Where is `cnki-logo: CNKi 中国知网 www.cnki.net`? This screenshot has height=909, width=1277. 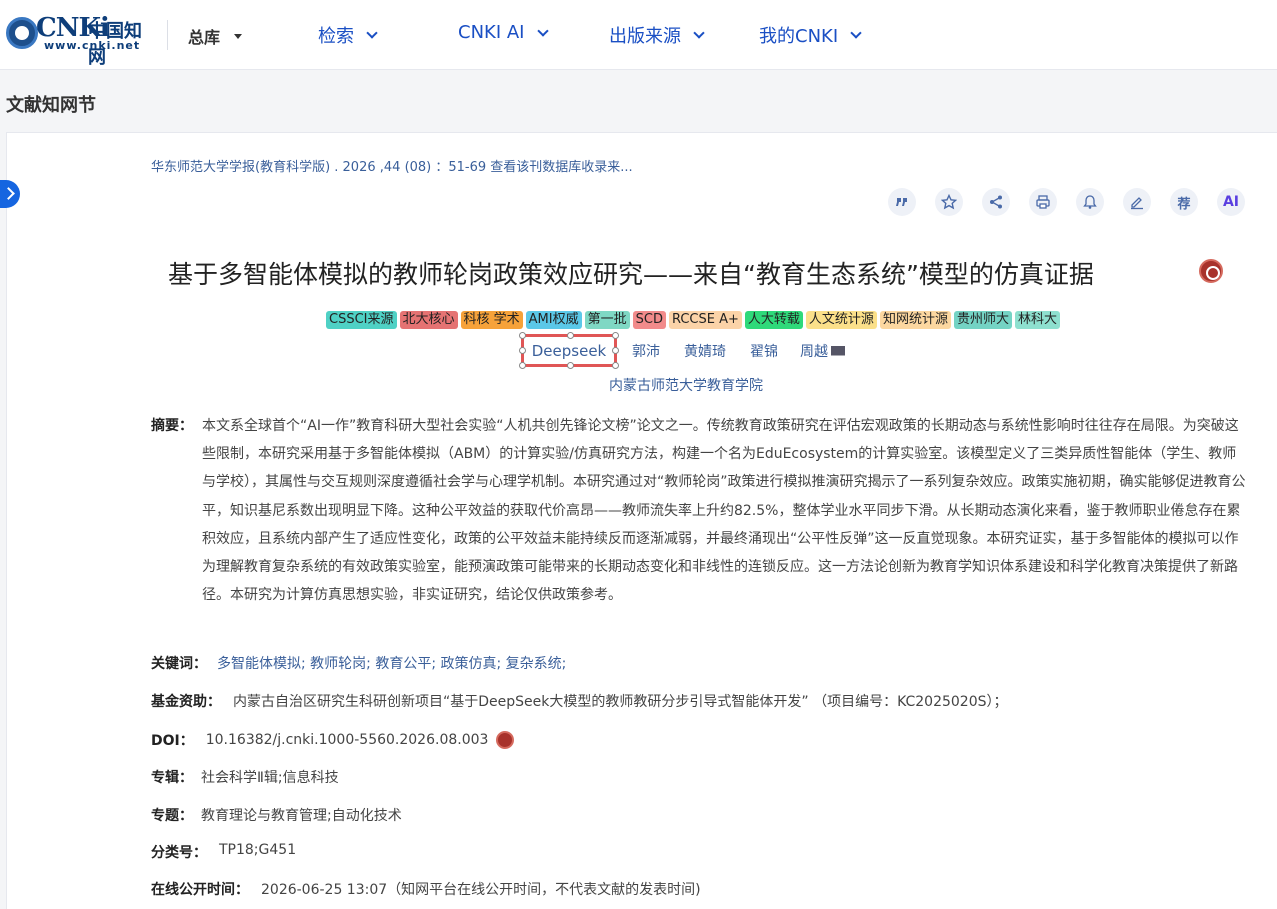
cnki-logo: CNKi 中国知网 www.cnki.net is located at coordinates (76, 40).